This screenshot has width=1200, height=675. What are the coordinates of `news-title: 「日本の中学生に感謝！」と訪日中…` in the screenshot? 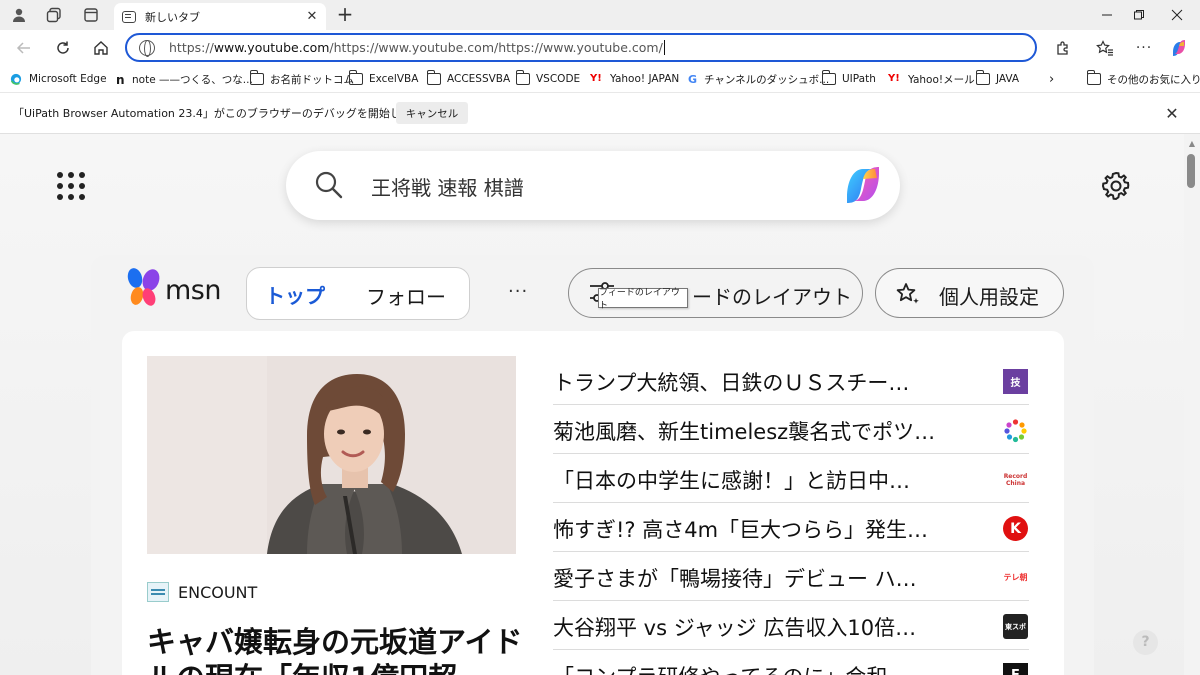 It's located at (731, 481).